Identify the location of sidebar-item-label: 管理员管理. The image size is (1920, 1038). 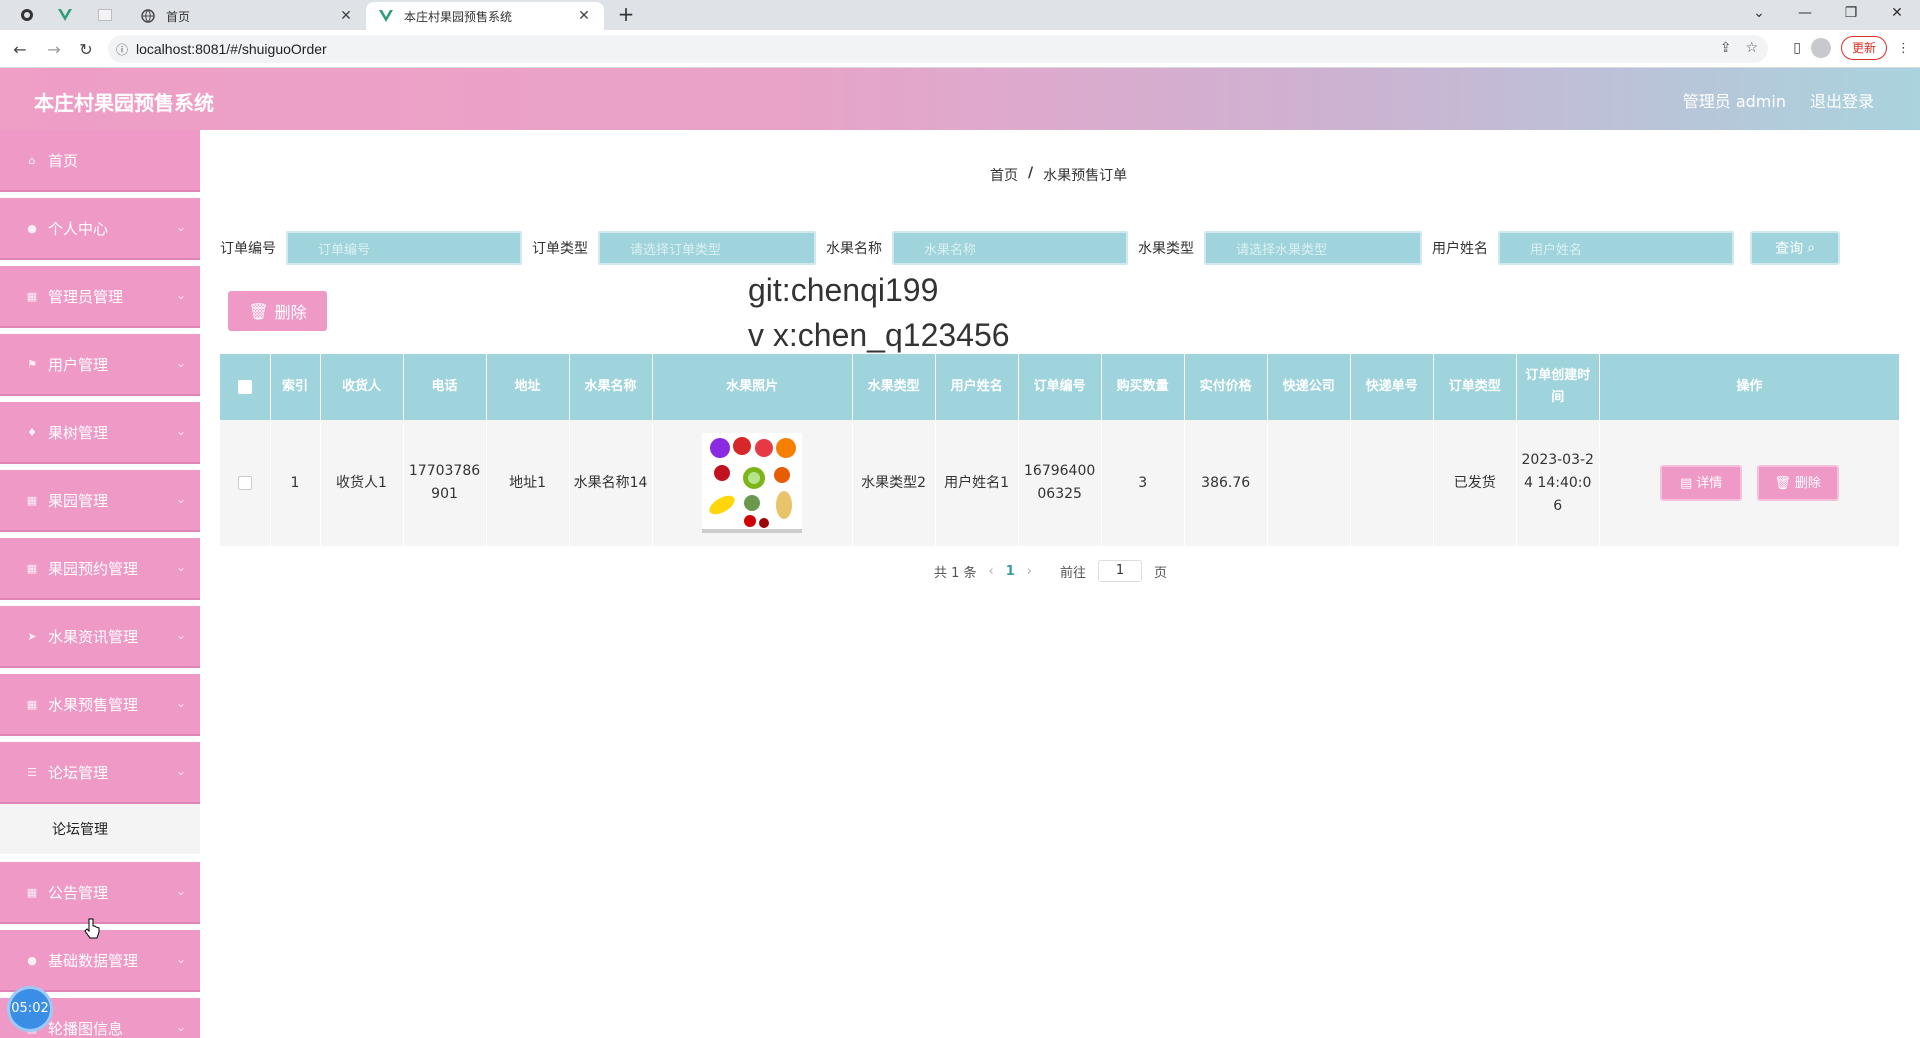
(86, 296).